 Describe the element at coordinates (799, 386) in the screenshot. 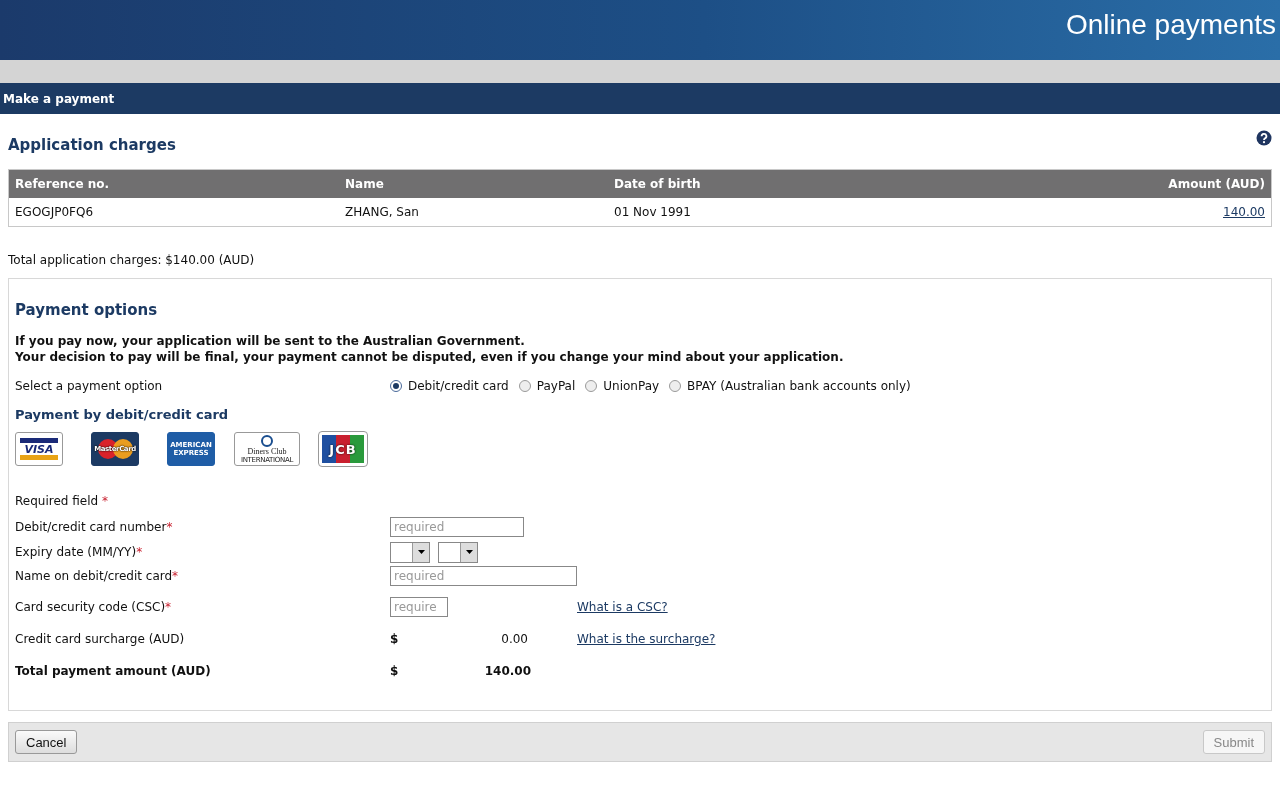

I see `radio-label: BPAY (Australian bank accounts only)` at that location.